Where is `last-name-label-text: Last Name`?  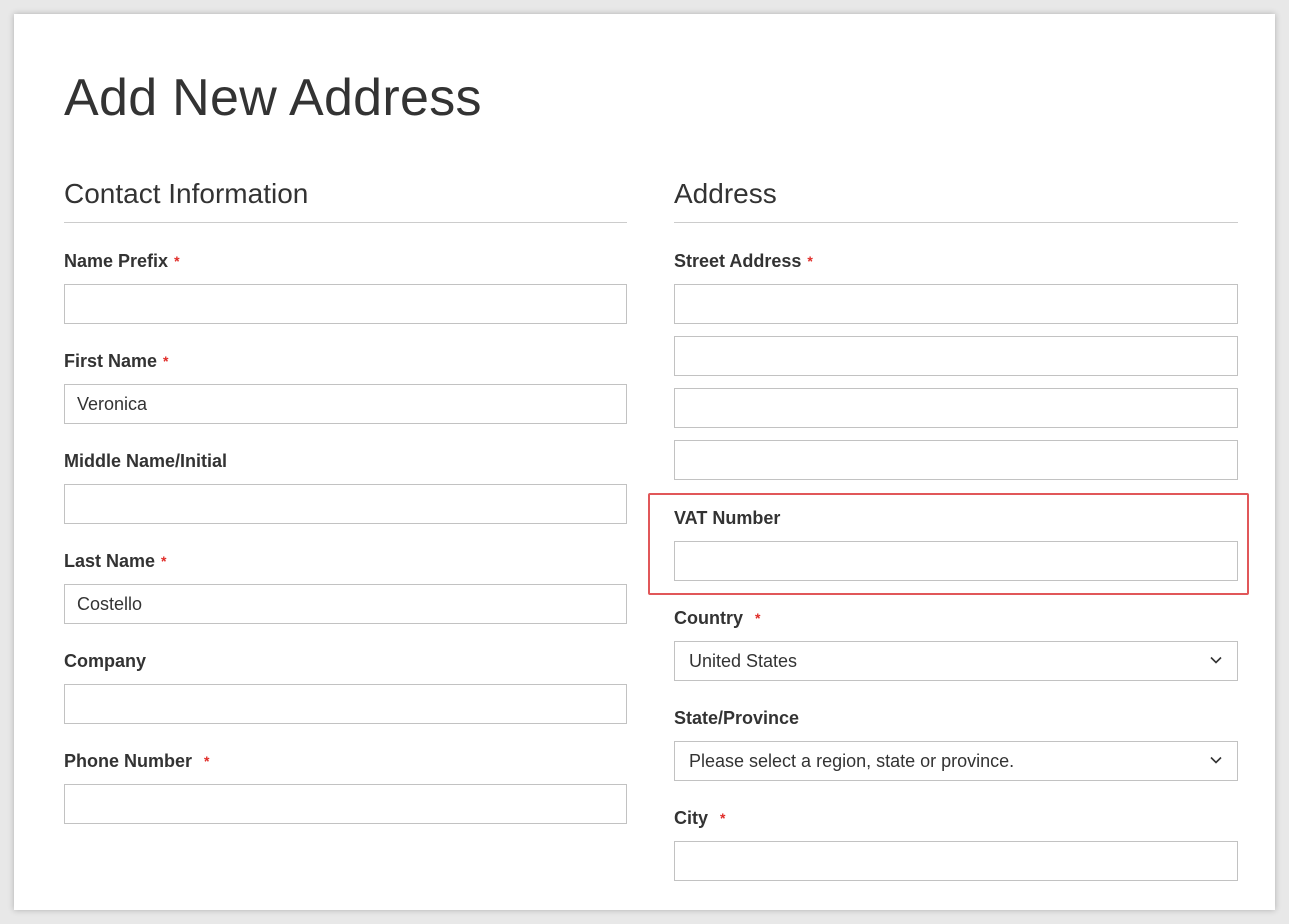 last-name-label-text: Last Name is located at coordinates (110, 561).